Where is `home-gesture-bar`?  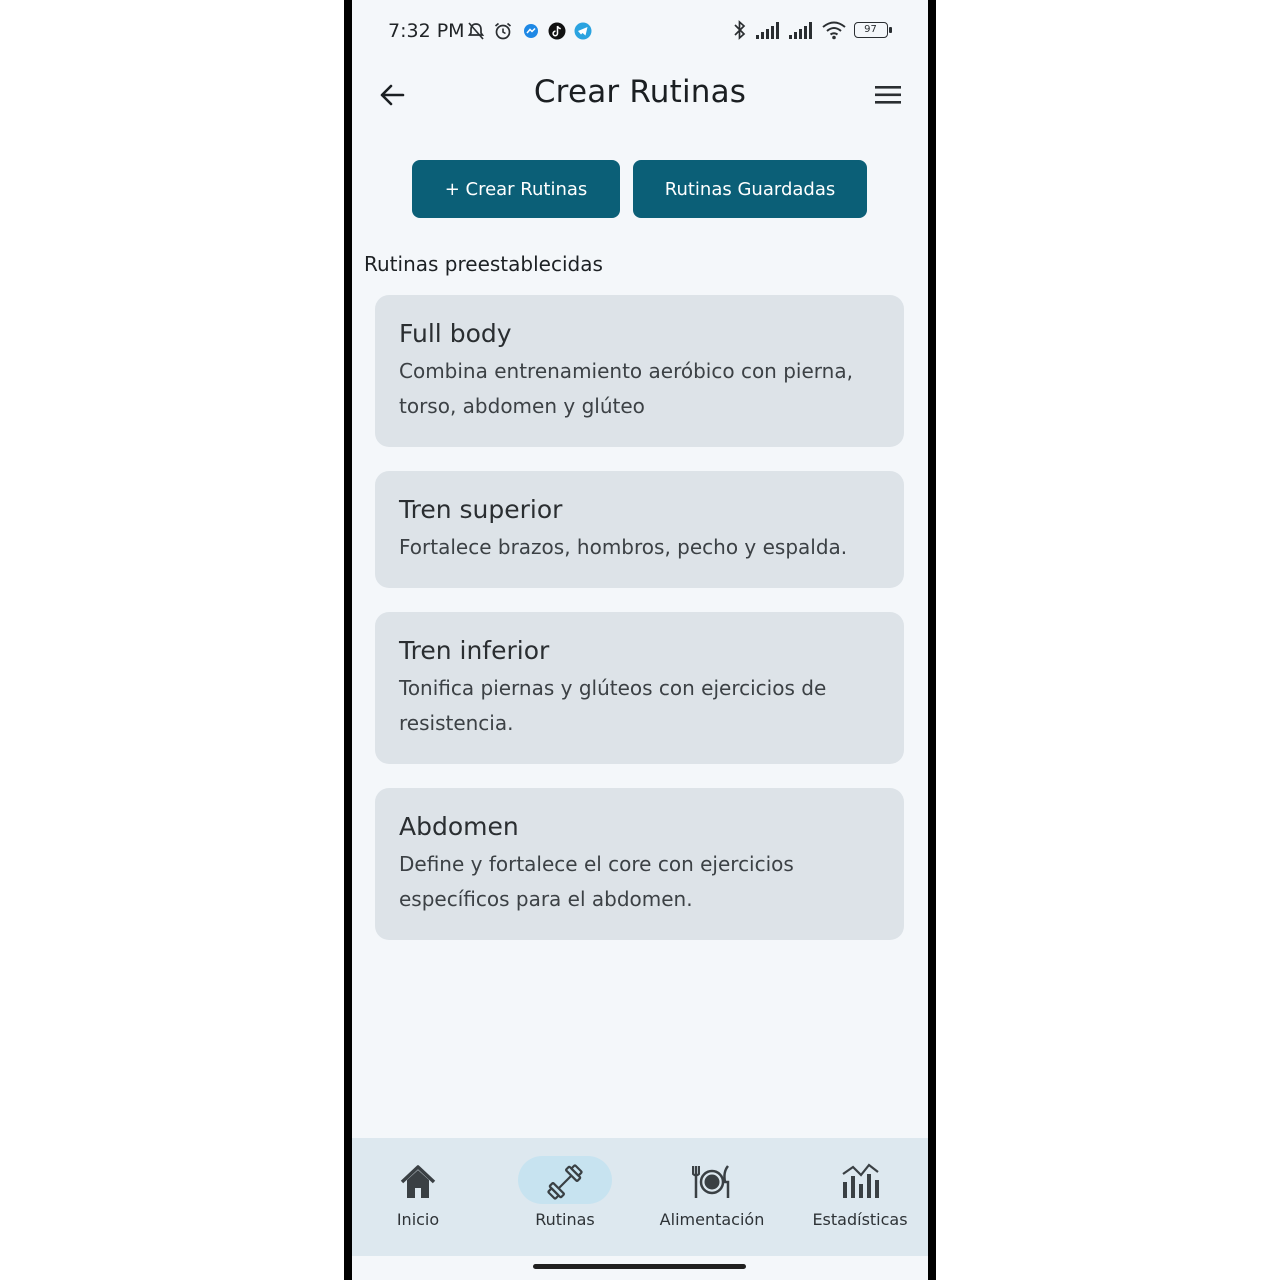 home-gesture-bar is located at coordinates (639, 1266).